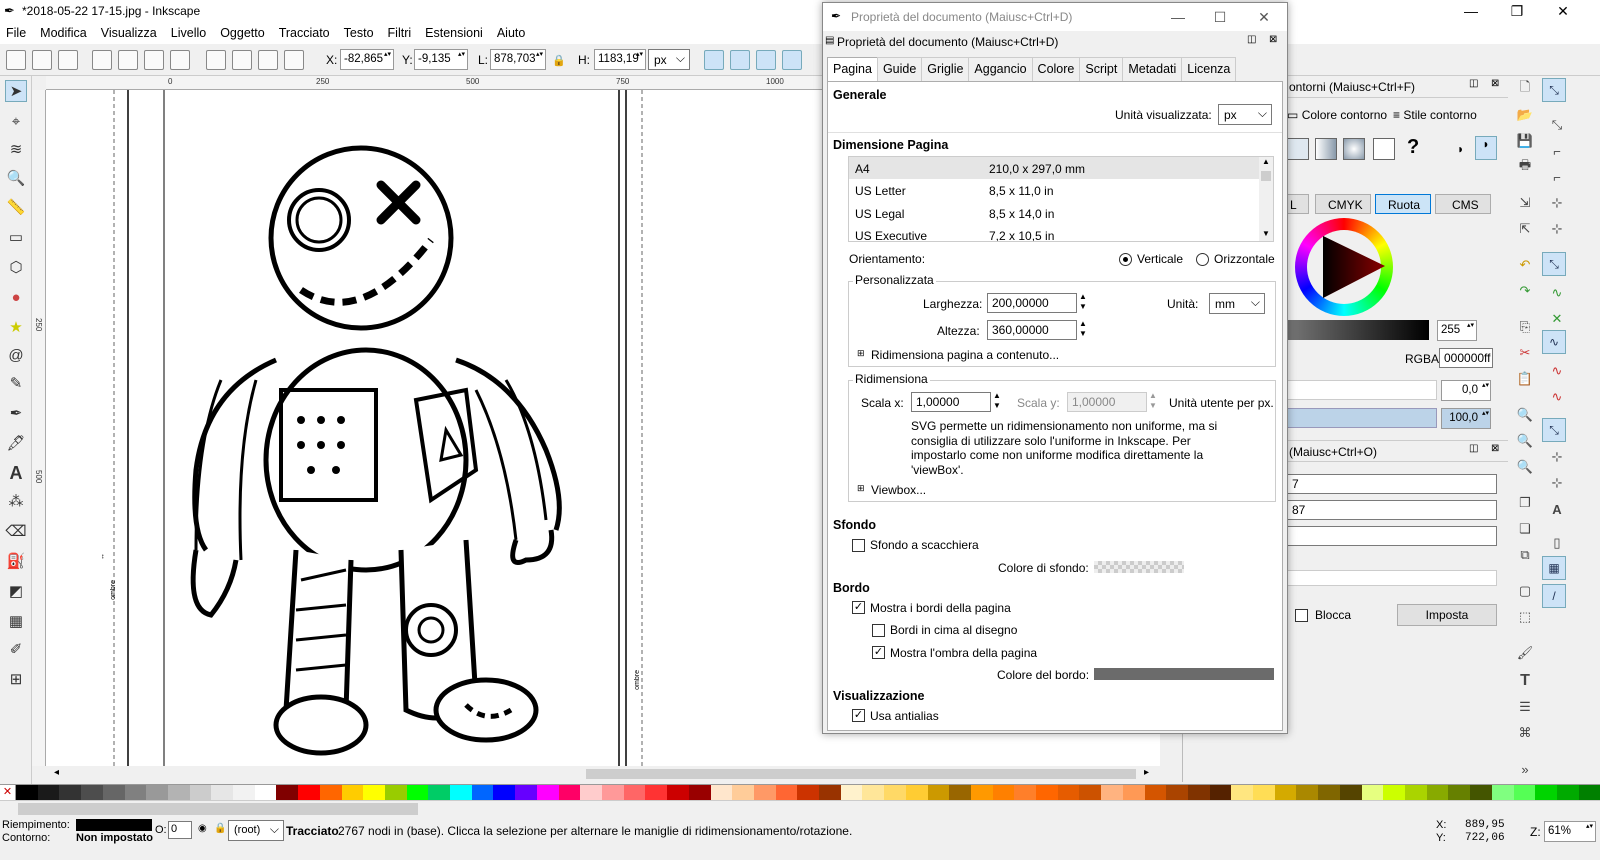 This screenshot has width=1600, height=860. I want to click on scroll-right-icon: ▸, so click(1146, 772).